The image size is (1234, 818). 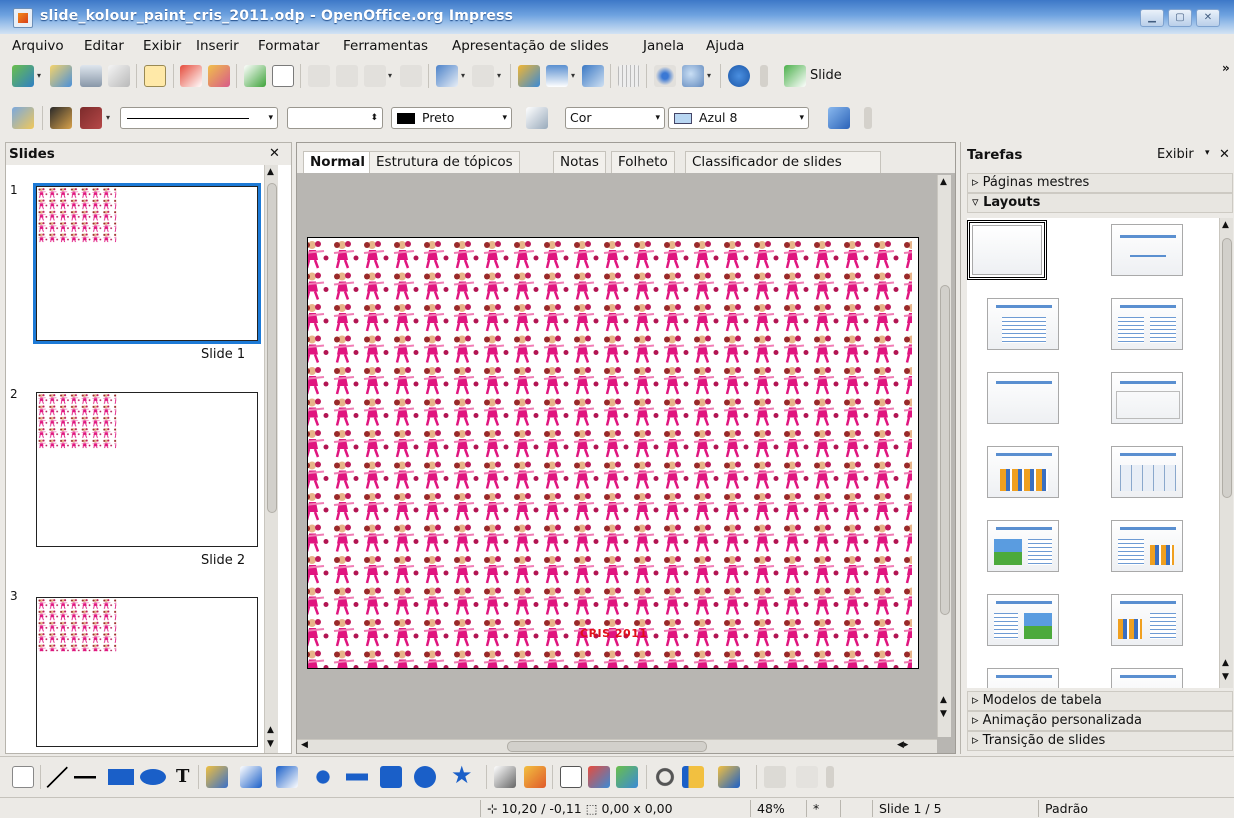 I want to click on save-icon, so click(x=91, y=76).